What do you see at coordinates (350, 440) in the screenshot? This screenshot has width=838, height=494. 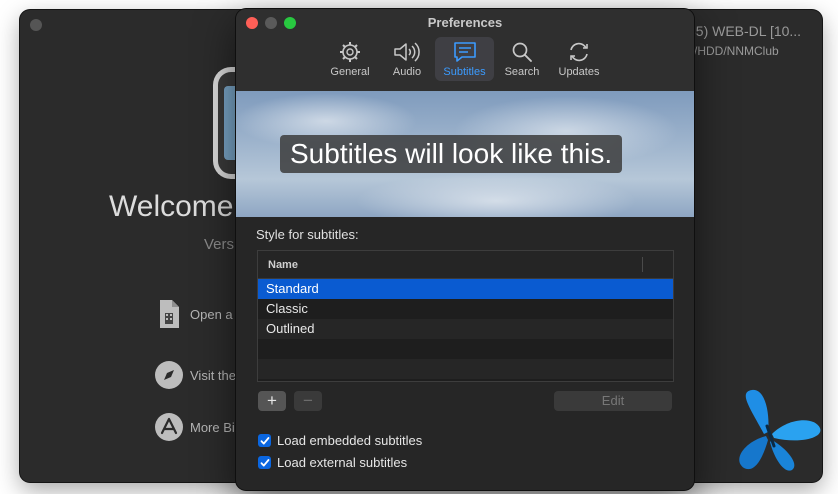 I see `load-embedded-label: Load embedded subtitles` at bounding box center [350, 440].